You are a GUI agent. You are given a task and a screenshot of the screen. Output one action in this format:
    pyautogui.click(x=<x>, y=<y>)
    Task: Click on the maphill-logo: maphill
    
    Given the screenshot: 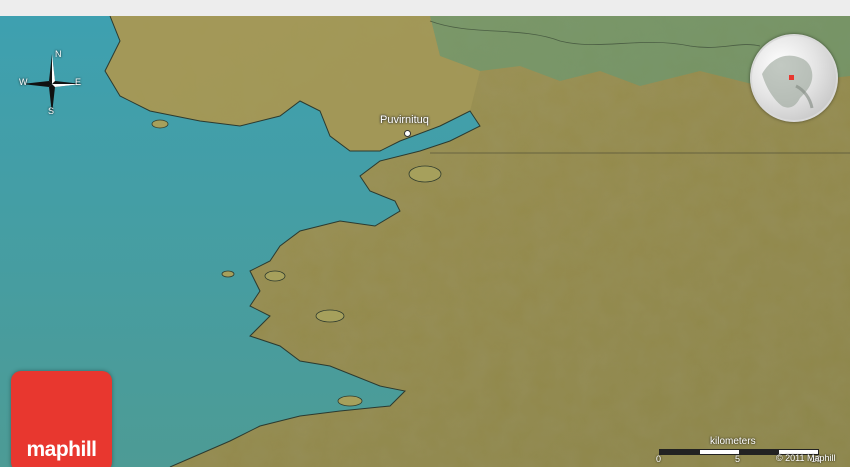 What is the action you would take?
    pyautogui.click(x=61, y=419)
    